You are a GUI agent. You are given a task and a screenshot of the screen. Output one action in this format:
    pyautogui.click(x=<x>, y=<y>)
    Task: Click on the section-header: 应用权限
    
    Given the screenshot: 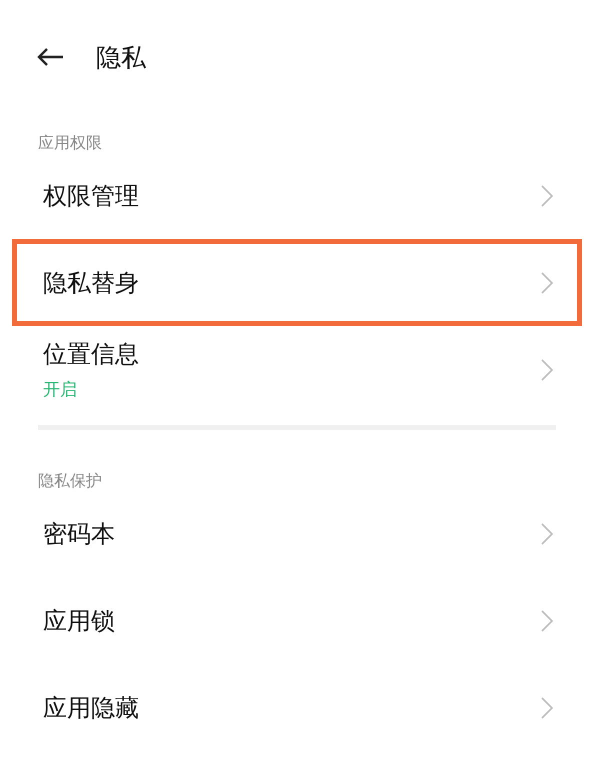 What is the action you would take?
    pyautogui.click(x=70, y=142)
    